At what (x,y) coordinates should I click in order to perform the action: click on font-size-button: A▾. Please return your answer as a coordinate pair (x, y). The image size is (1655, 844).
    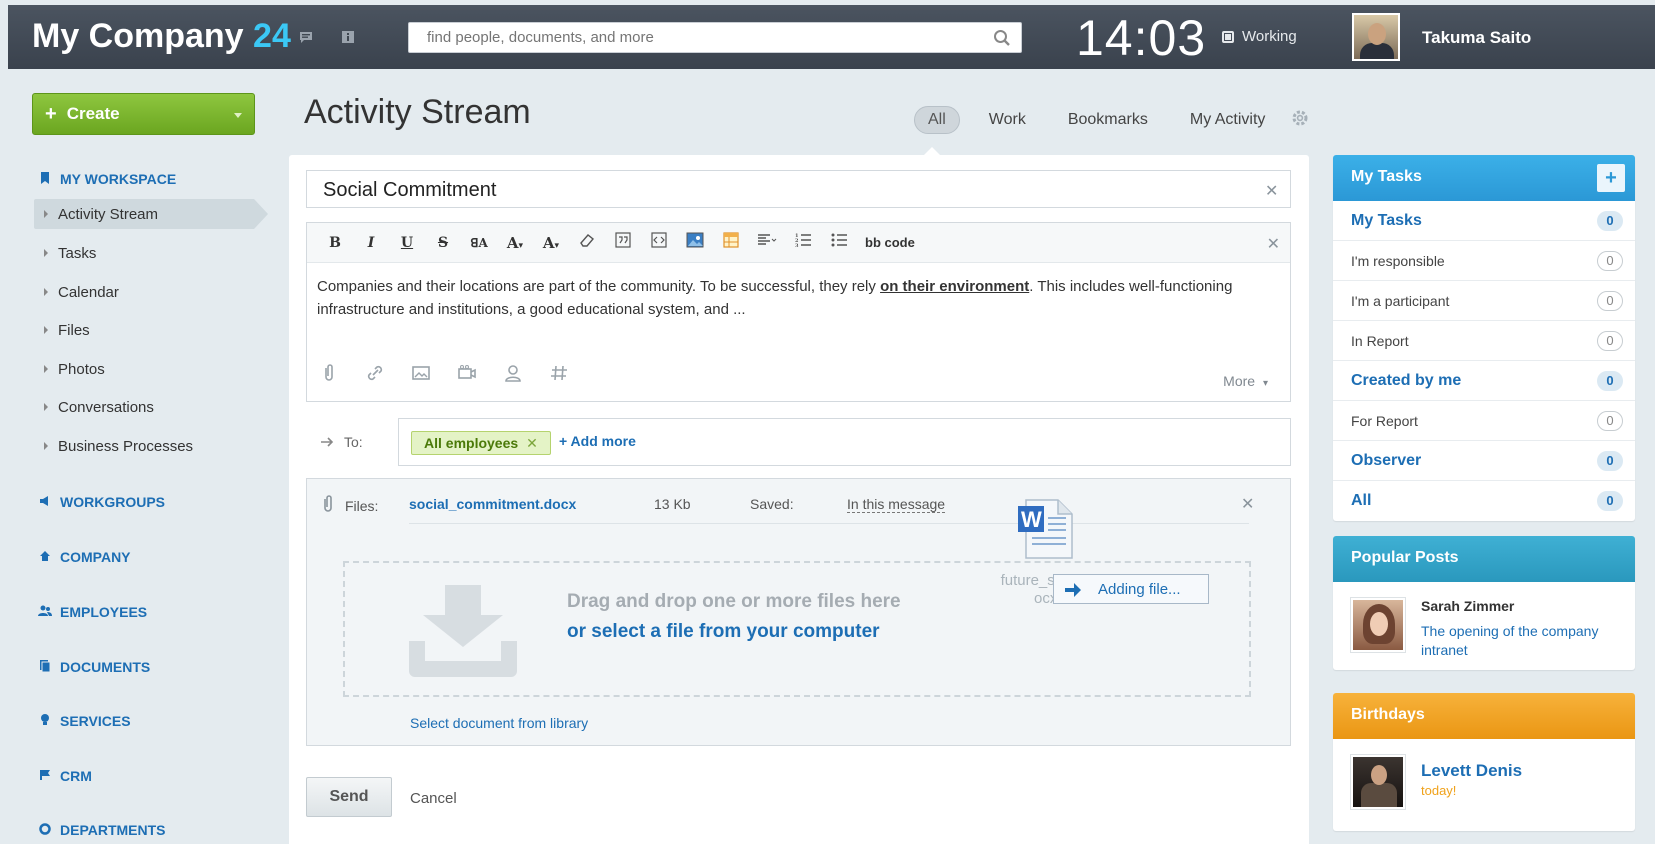
    Looking at the image, I should click on (515, 243).